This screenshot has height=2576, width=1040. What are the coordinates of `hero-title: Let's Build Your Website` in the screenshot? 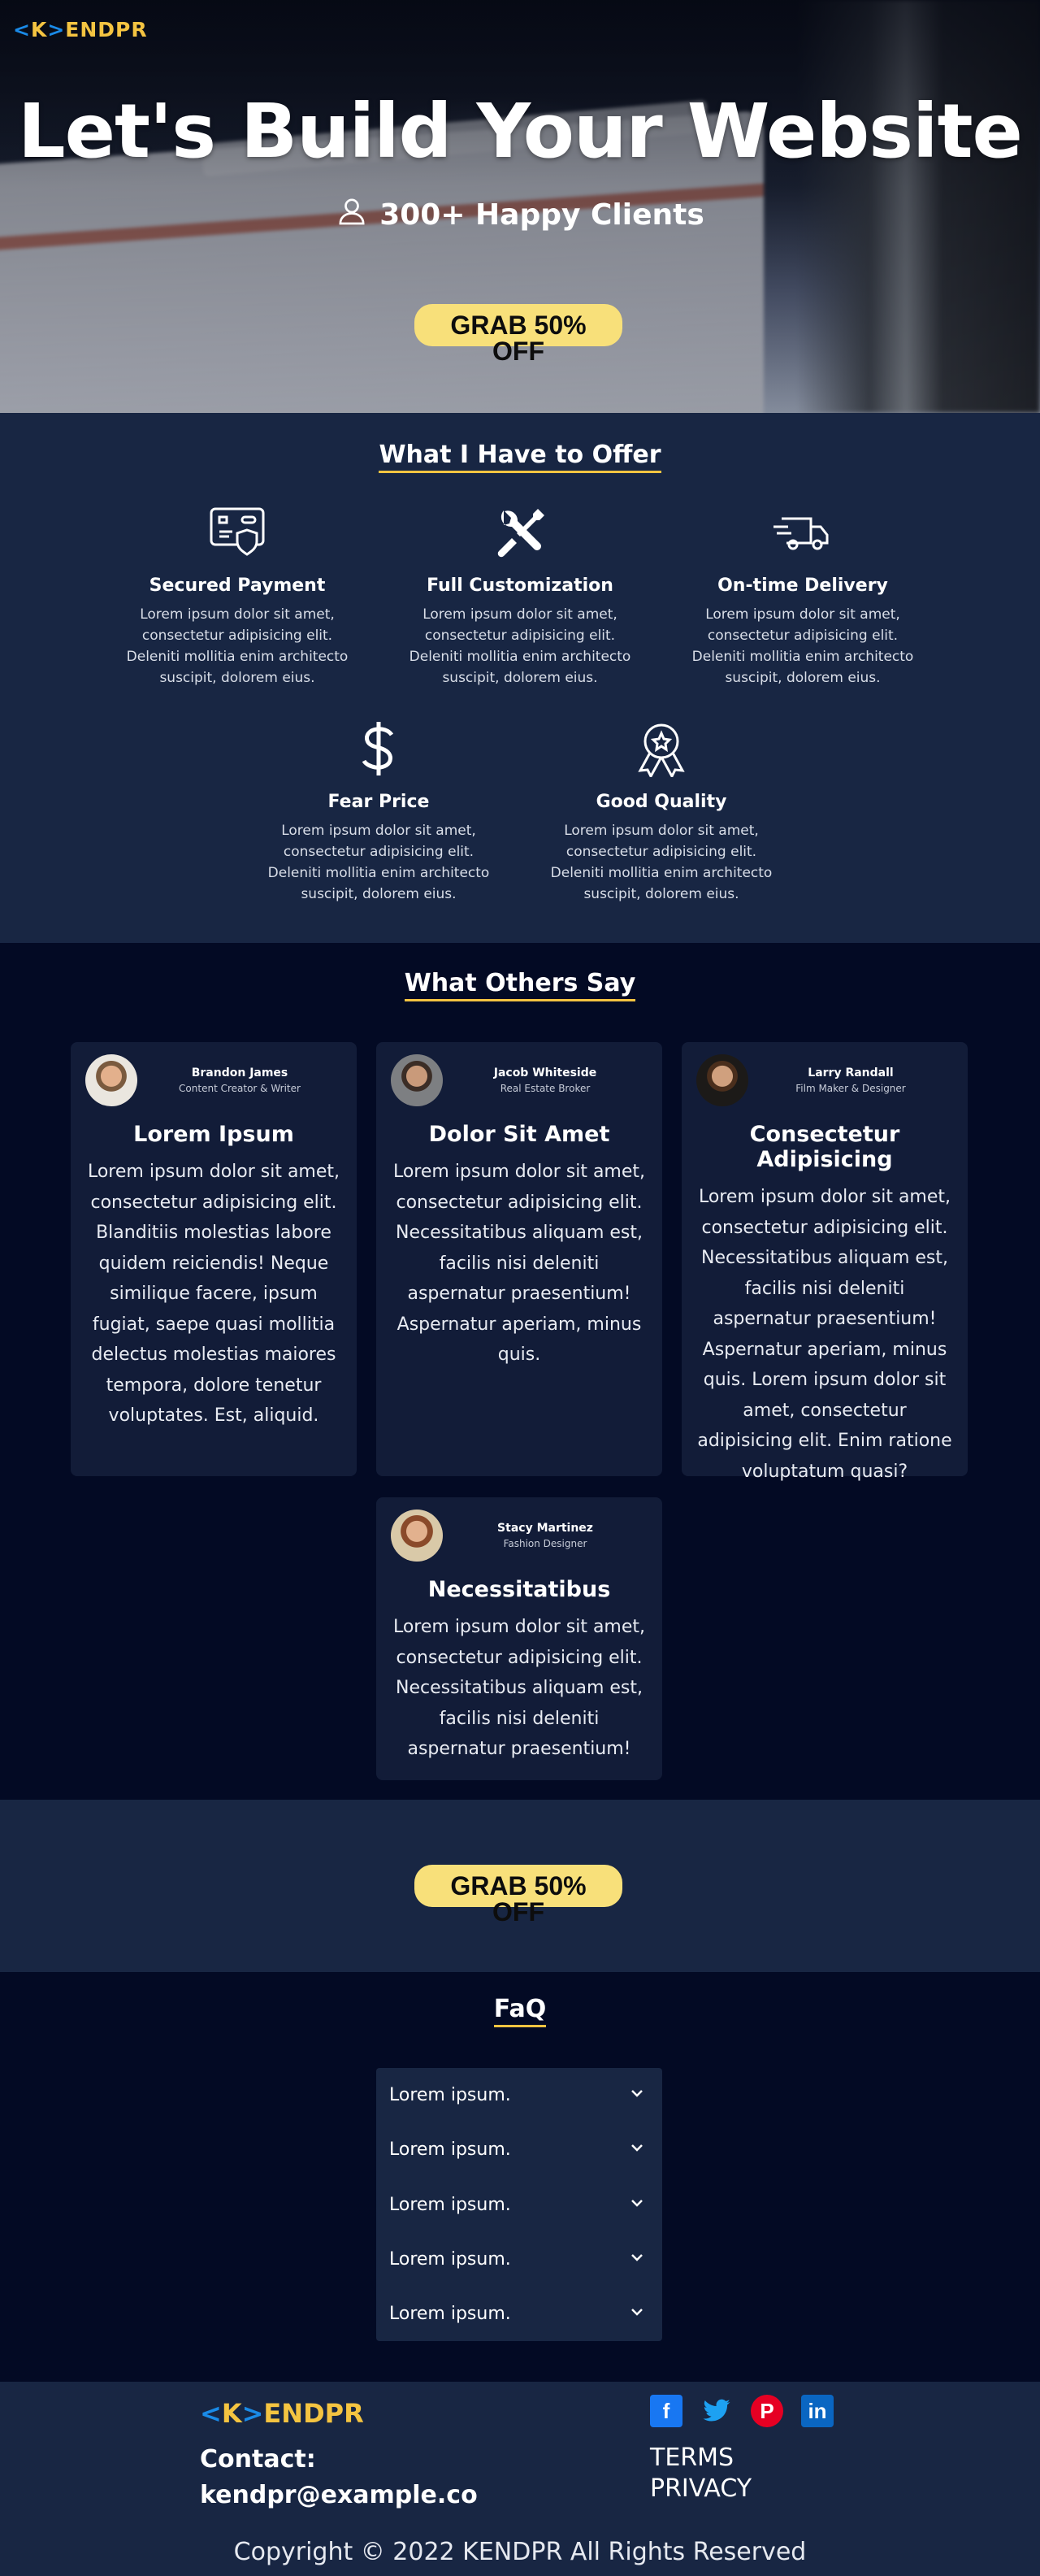 It's located at (520, 131).